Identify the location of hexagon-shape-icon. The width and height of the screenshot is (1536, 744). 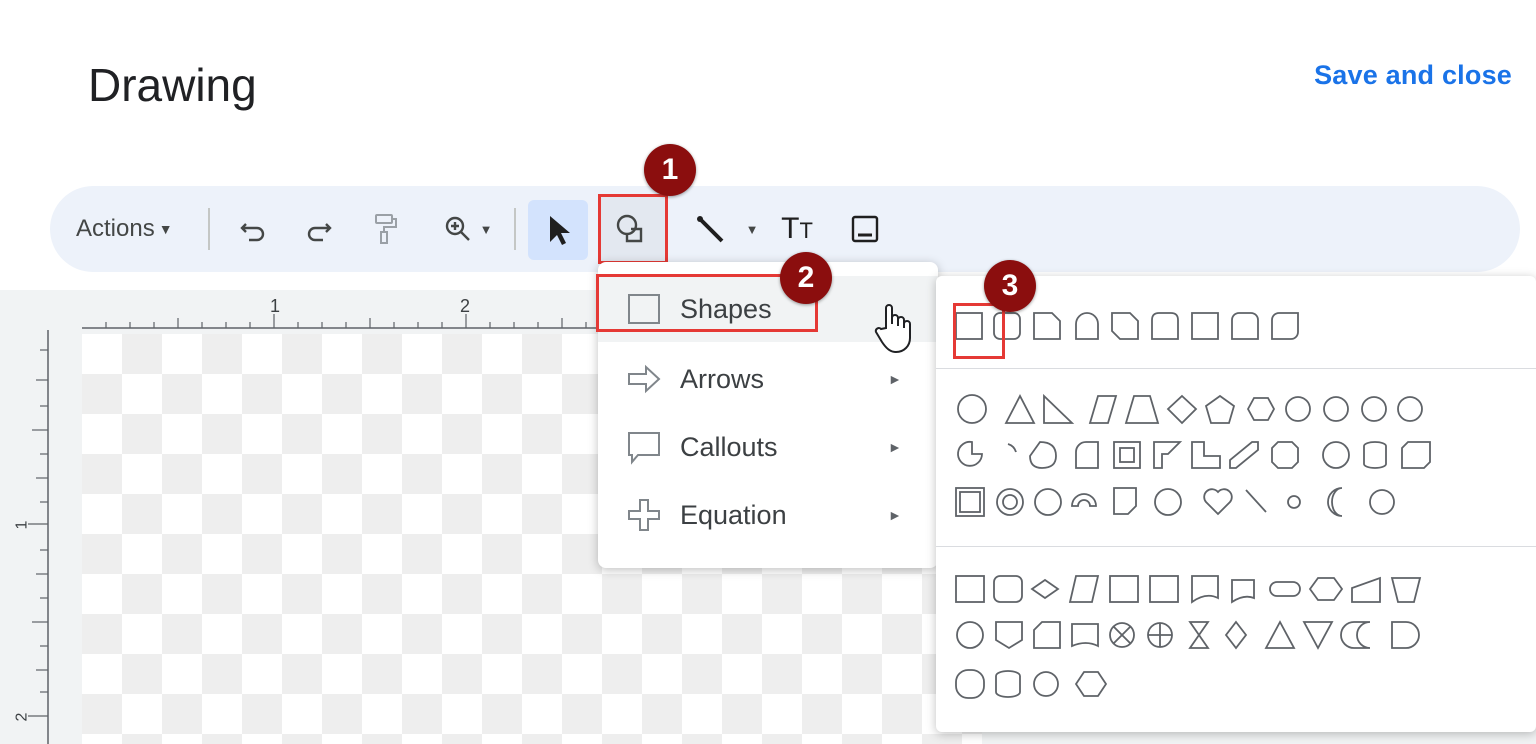
(1261, 409).